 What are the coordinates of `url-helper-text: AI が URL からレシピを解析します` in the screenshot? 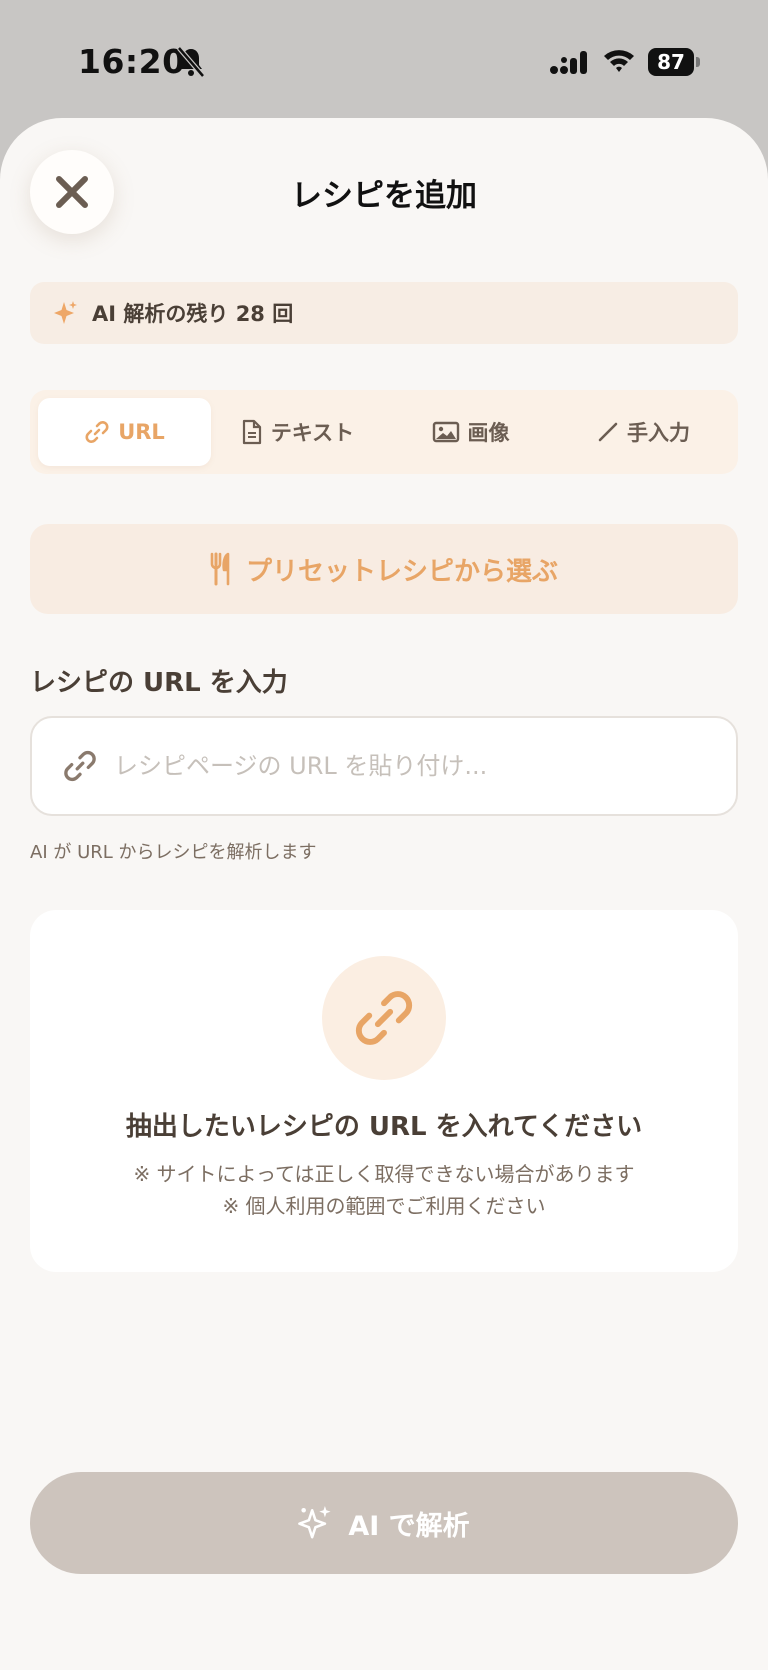 It's located at (173, 852).